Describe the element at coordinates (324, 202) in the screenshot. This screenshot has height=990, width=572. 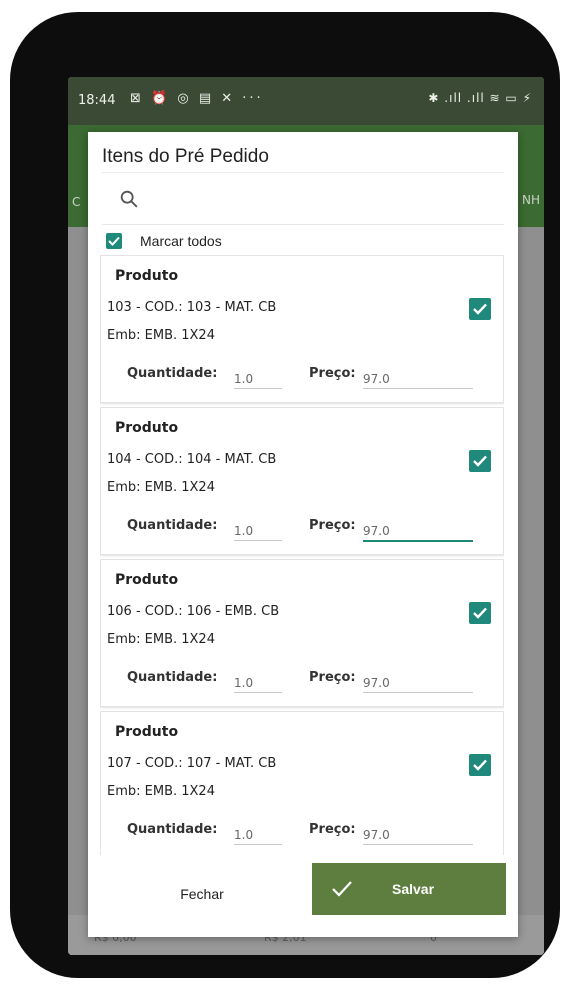
I see `search-input` at that location.